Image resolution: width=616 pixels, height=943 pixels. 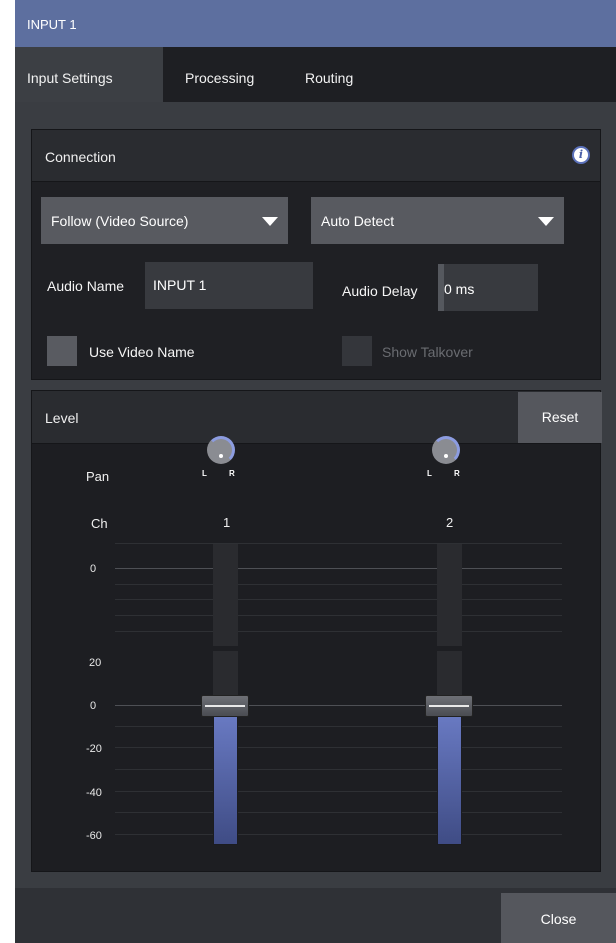 I want to click on tab-bar: Input Settings Processing Routing, so click(x=315, y=74).